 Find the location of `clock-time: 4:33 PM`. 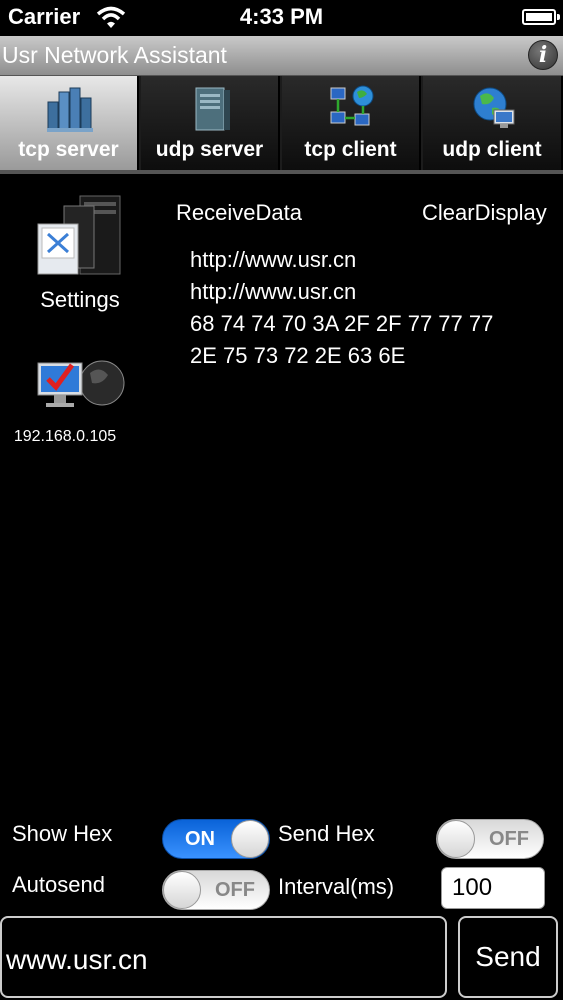

clock-time: 4:33 PM is located at coordinates (281, 16).